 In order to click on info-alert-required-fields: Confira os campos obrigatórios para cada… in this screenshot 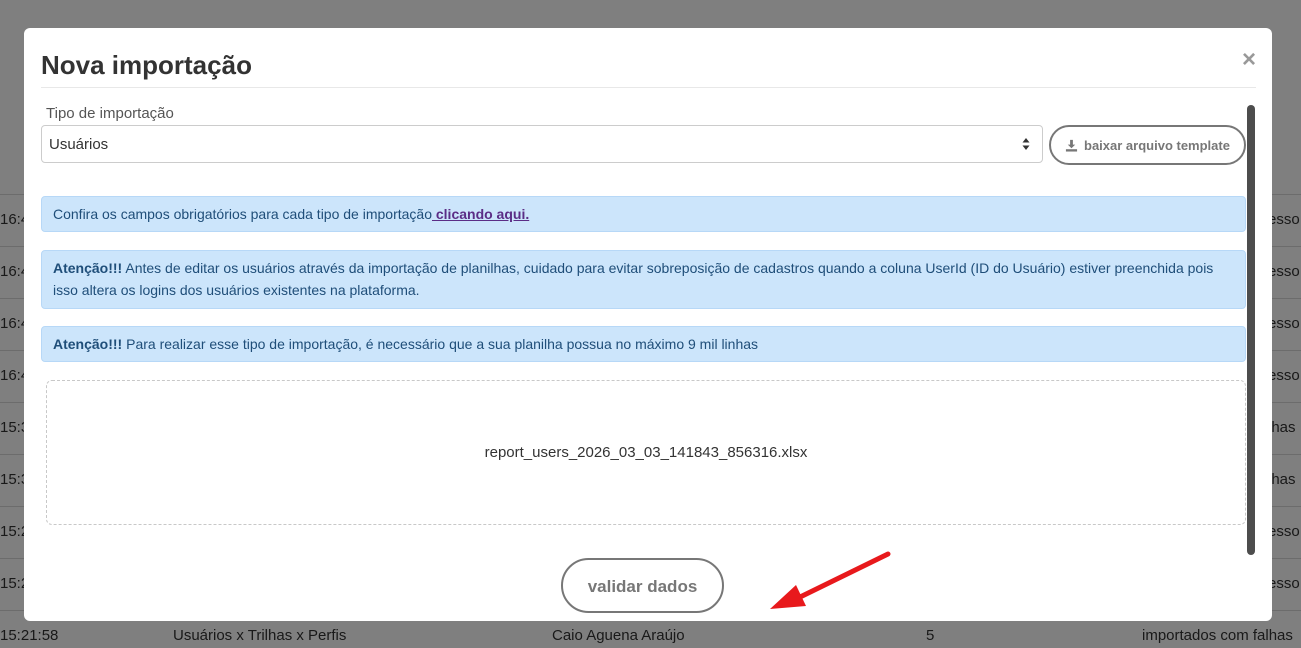, I will do `click(643, 214)`.